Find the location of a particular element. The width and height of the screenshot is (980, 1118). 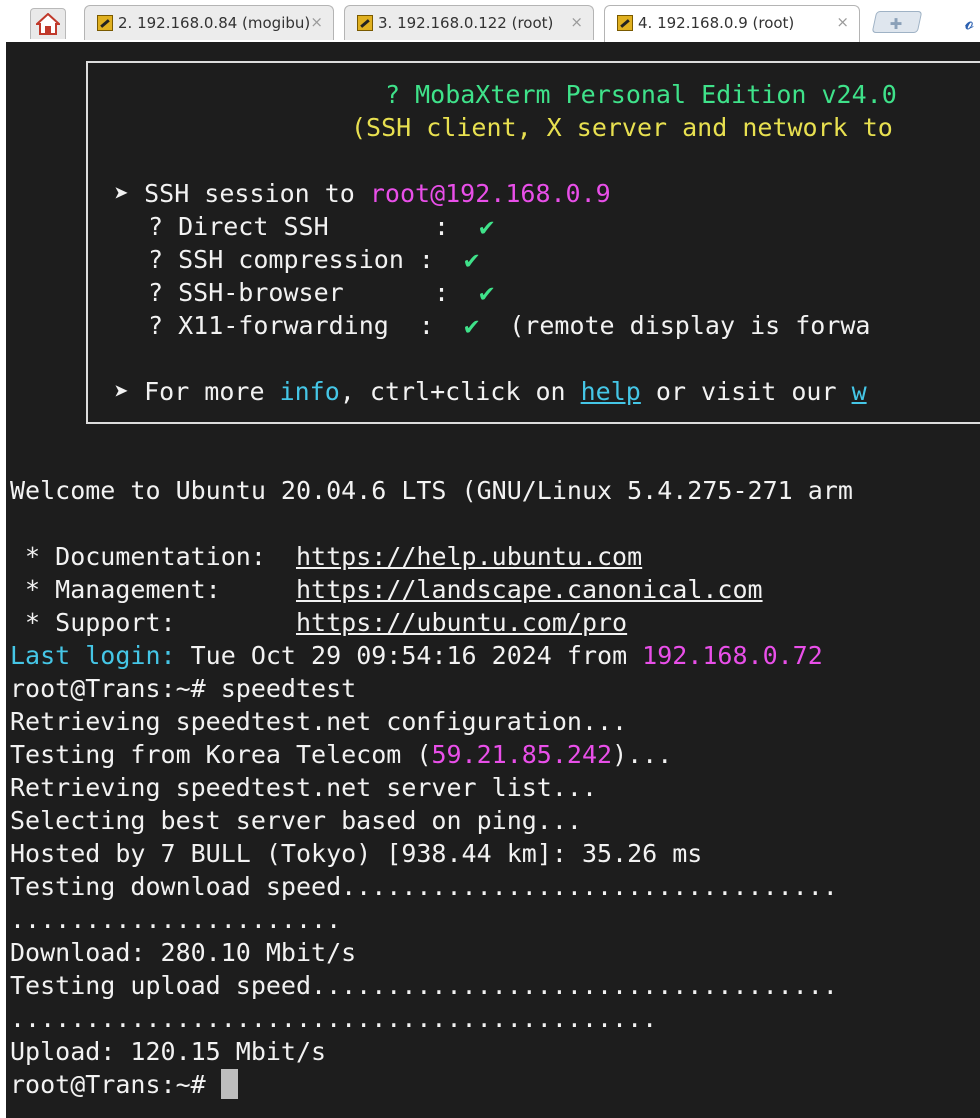

help-link: help is located at coordinates (611, 391).